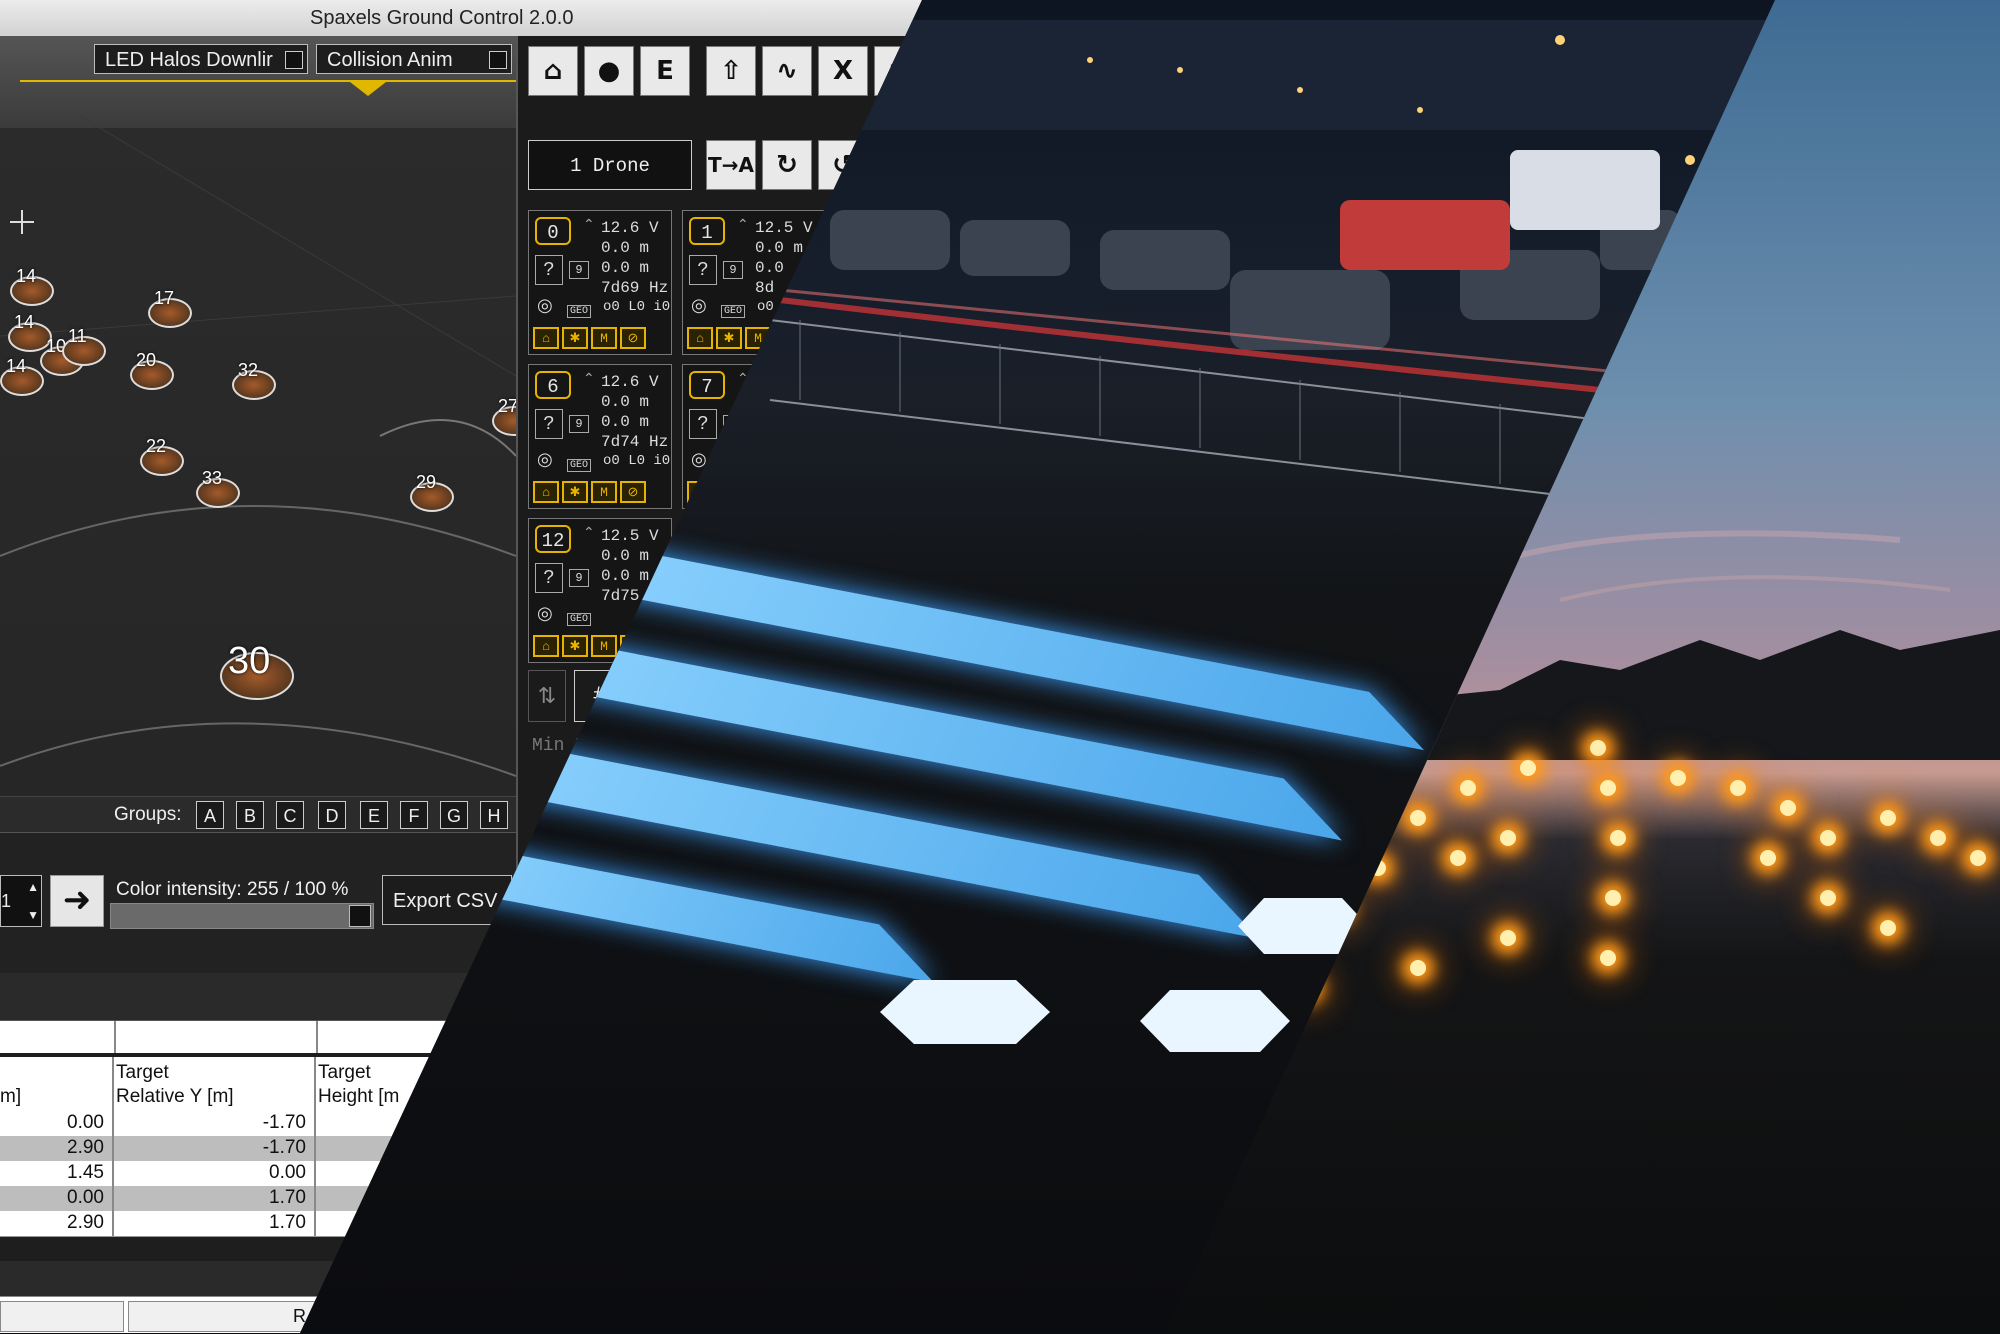  I want to click on drone-id-badge: 0, so click(553, 231).